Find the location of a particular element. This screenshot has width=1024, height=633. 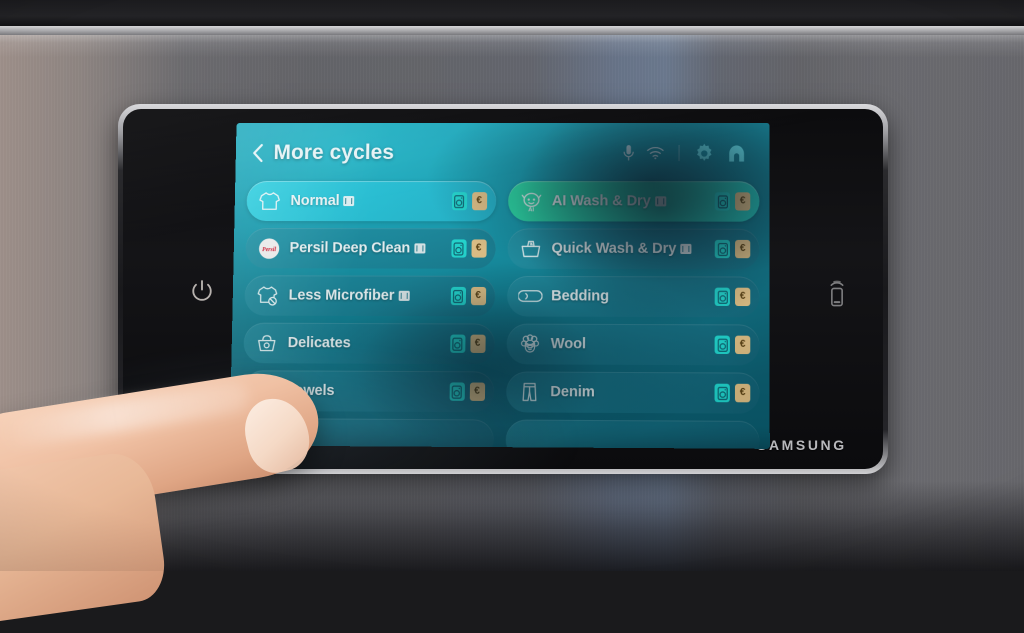

microphone-icon is located at coordinates (628, 152).